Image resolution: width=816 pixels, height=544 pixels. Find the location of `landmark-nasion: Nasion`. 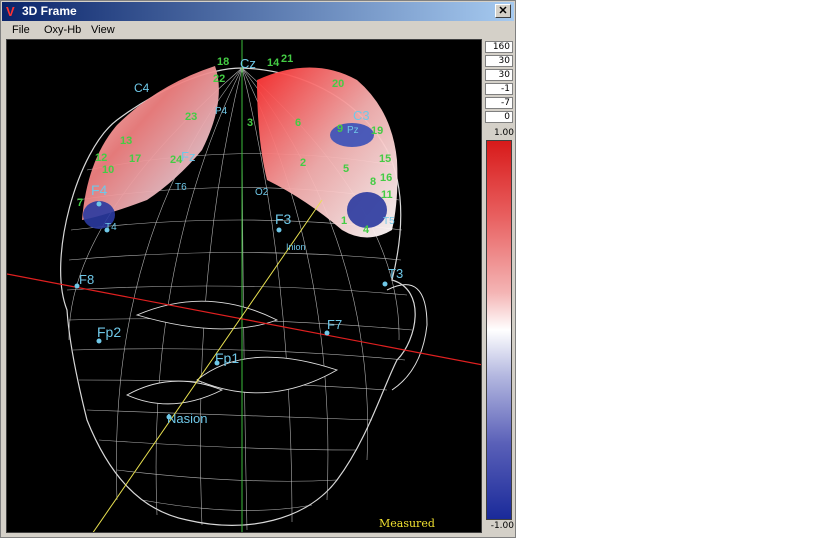

landmark-nasion: Nasion is located at coordinates (187, 418).